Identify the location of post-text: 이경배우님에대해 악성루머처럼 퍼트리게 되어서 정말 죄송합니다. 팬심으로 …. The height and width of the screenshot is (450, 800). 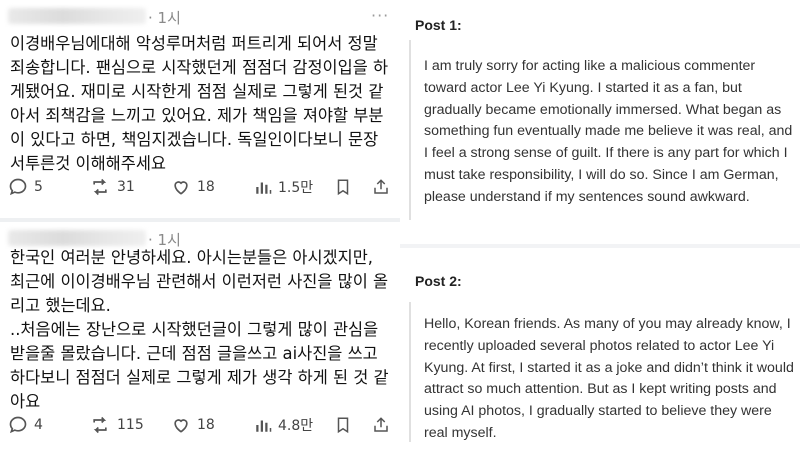
(199, 103).